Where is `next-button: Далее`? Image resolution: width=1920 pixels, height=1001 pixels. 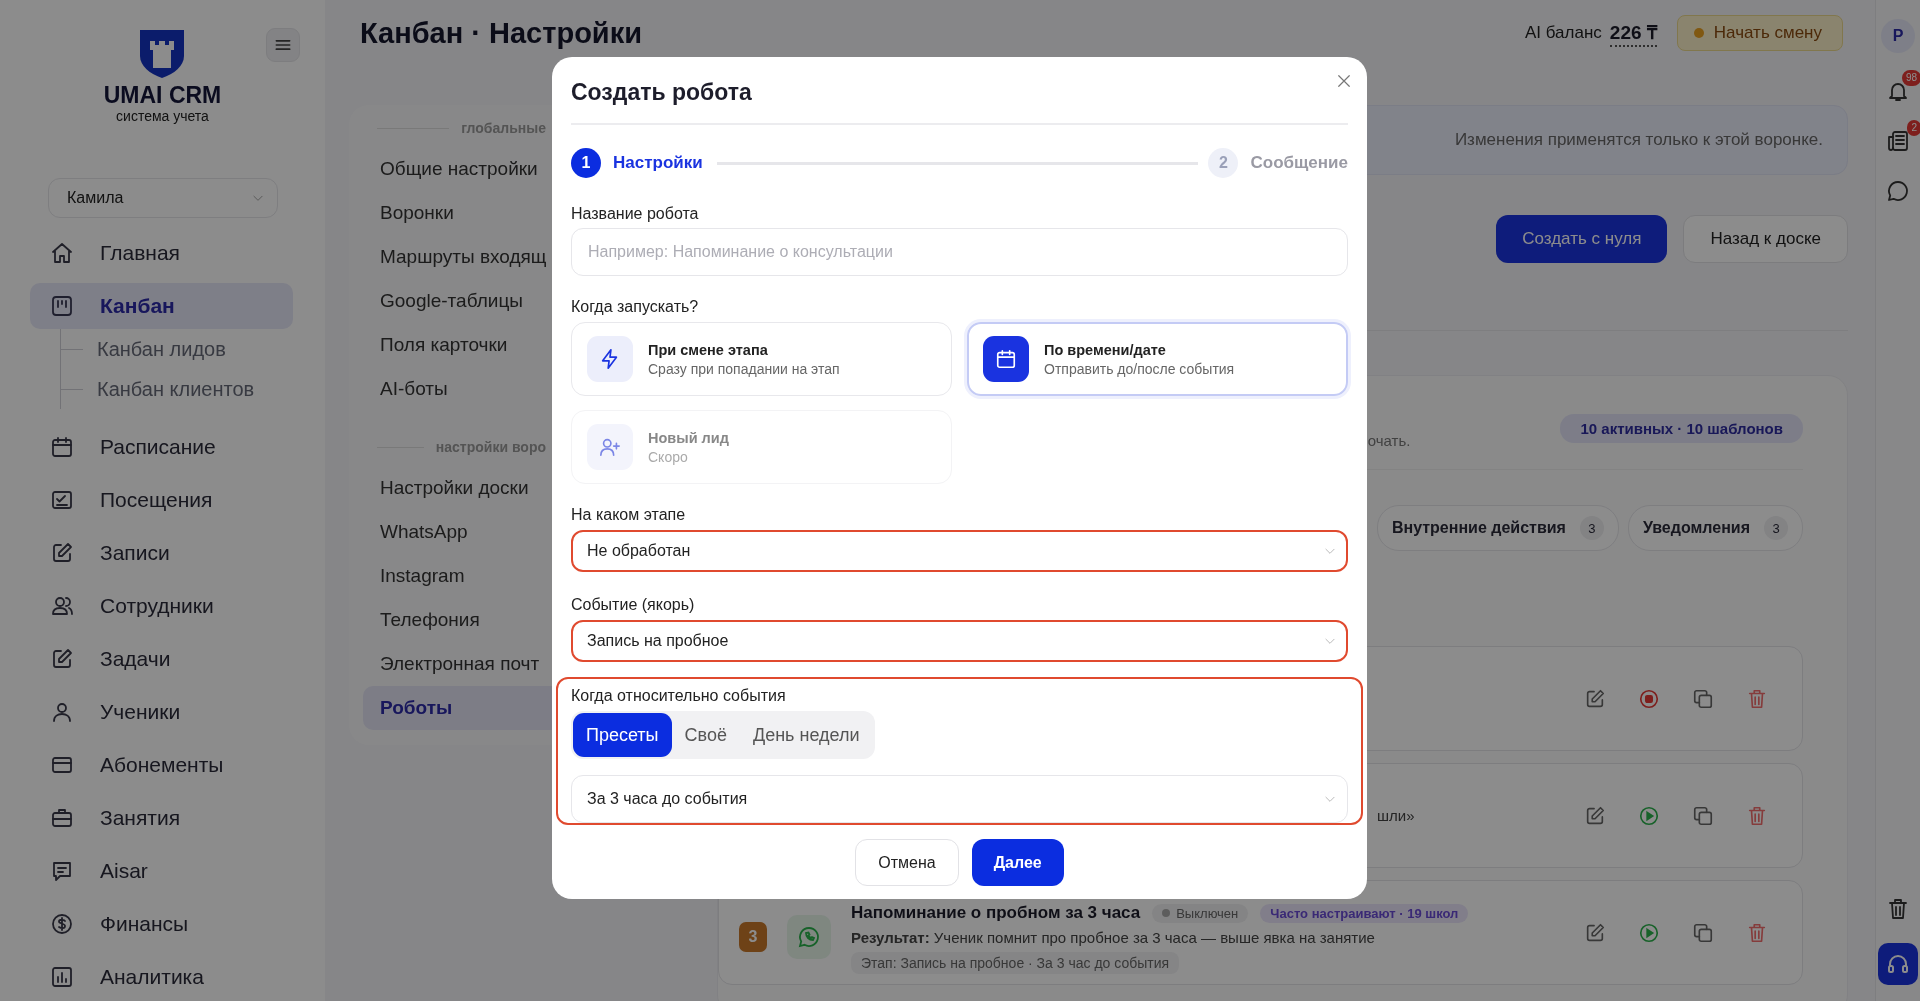
next-button: Далее is located at coordinates (1017, 862).